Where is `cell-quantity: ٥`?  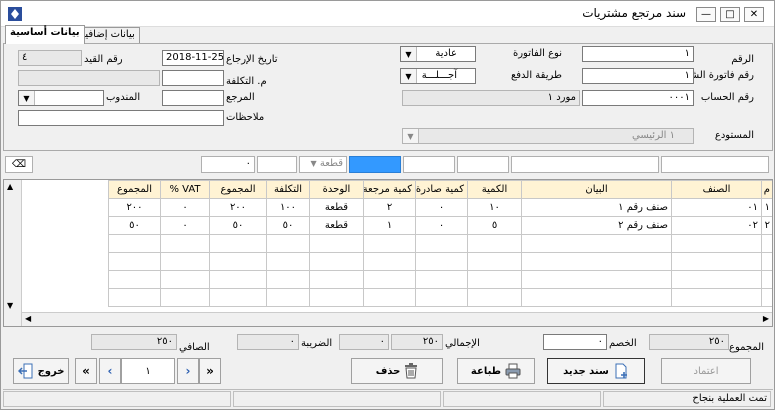 cell-quantity: ٥ is located at coordinates (494, 225).